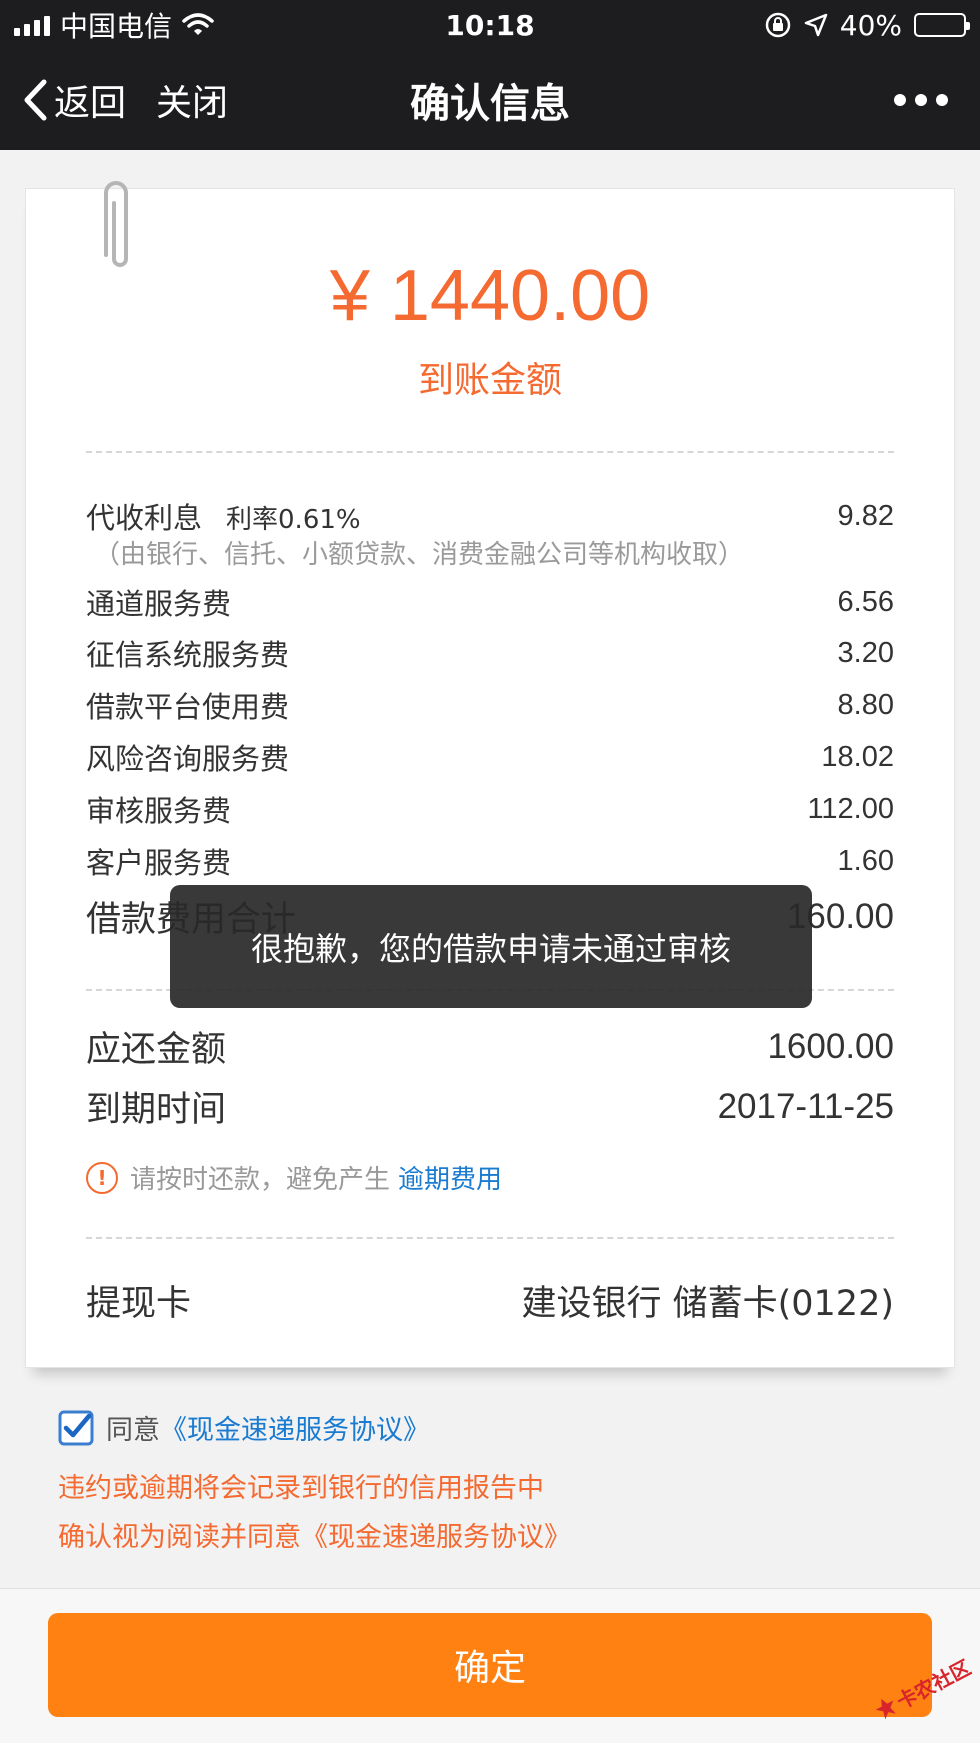 This screenshot has height=1743, width=980. I want to click on nav-bar: 返回 关闭 确认信息, so click(490, 100).